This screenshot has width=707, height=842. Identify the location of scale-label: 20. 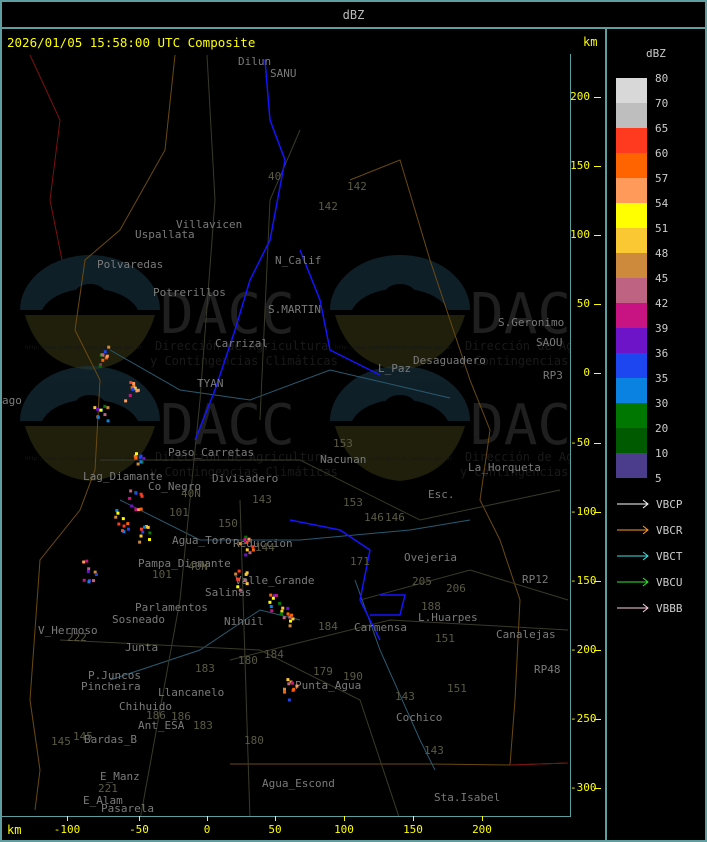
(662, 428).